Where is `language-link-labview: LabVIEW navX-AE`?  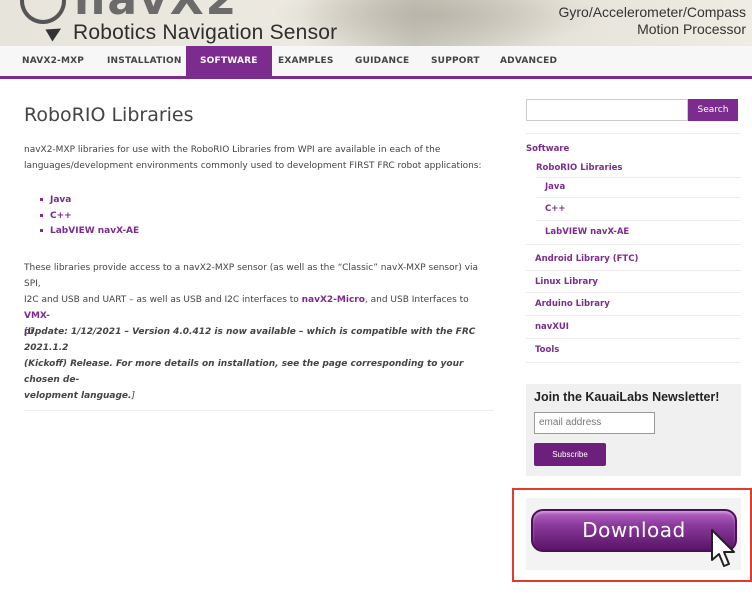
language-link-labview: LabVIEW navX-AE is located at coordinates (94, 231).